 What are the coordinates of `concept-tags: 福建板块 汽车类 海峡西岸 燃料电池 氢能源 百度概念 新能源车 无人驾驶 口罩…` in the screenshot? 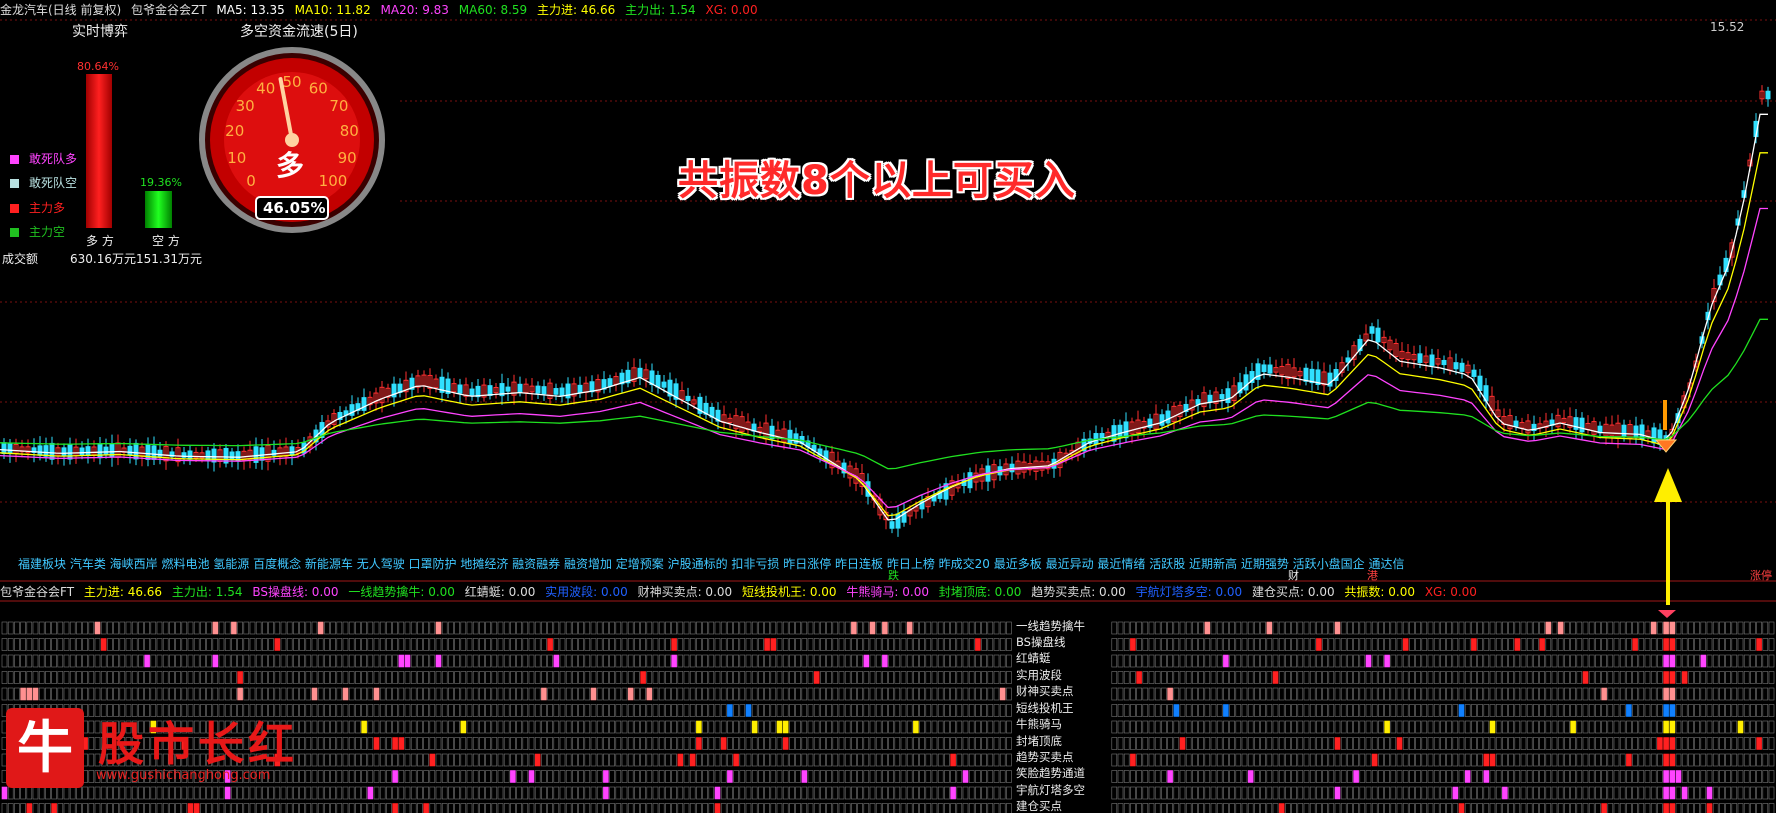 It's located at (738, 563).